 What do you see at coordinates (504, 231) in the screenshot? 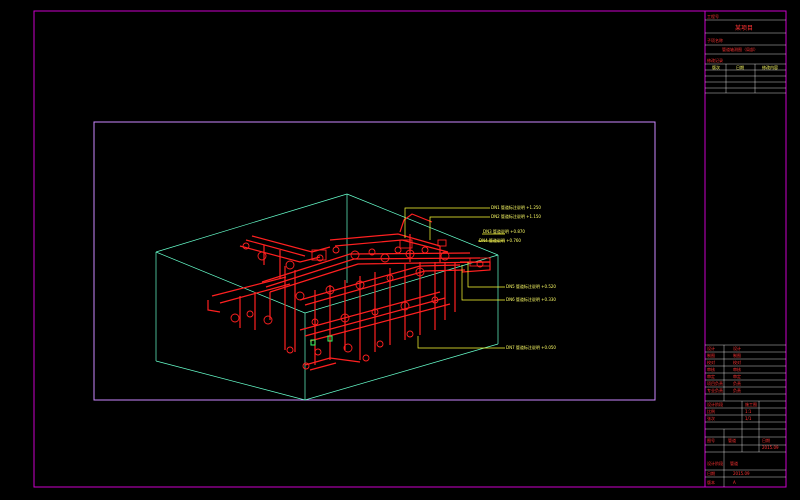
I see `callout-3: DN3 管道说明 +0.870` at bounding box center [504, 231].